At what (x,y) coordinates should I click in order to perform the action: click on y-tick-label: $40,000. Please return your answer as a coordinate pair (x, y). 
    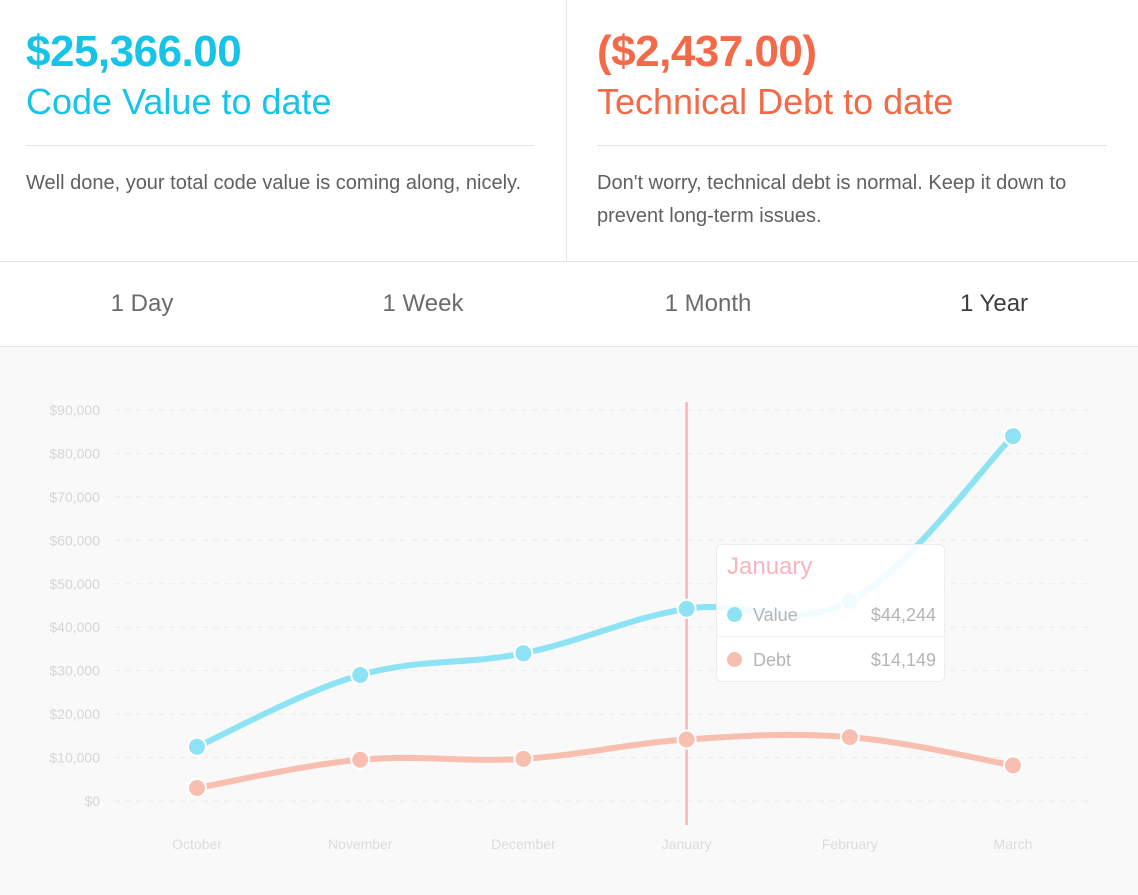
    Looking at the image, I should click on (74, 627).